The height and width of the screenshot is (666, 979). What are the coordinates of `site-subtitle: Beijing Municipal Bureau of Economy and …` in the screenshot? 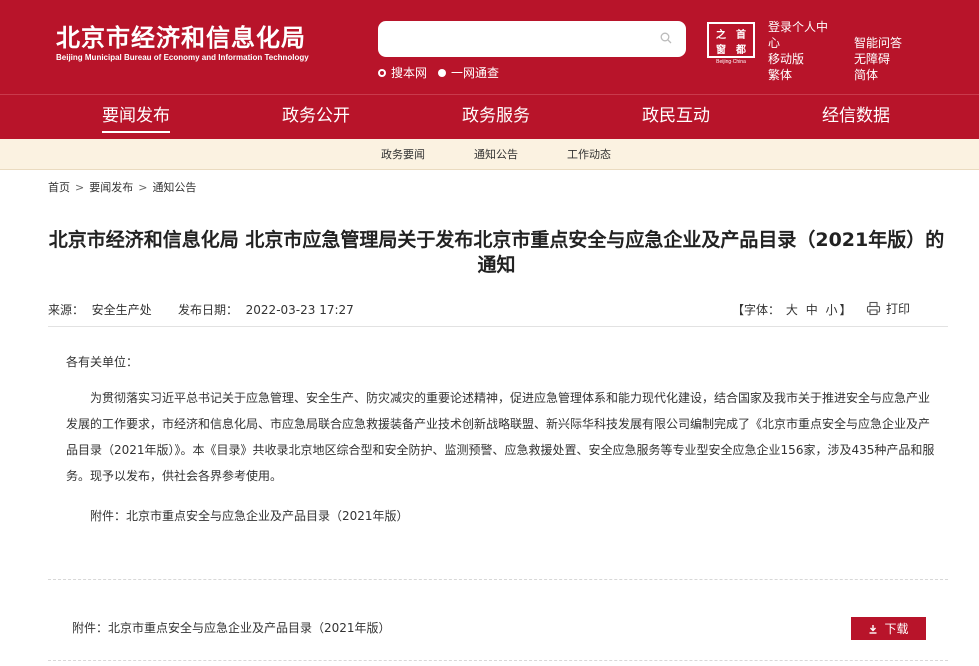 It's located at (182, 57).